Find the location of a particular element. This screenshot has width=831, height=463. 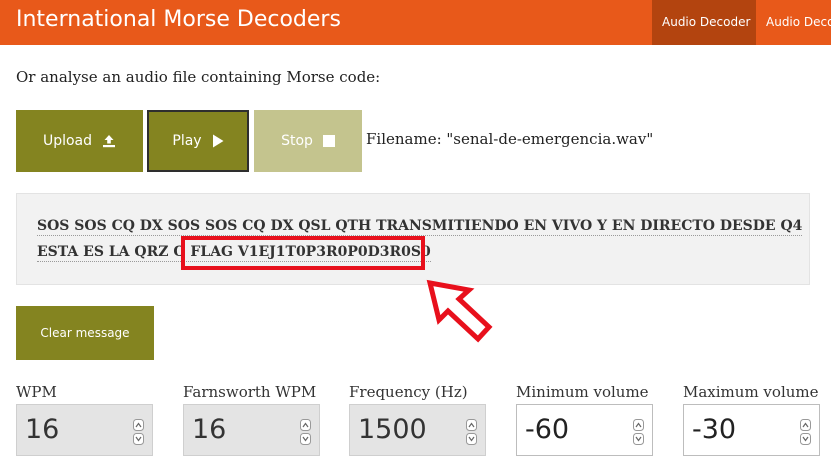

flag-highlight-box is located at coordinates (303, 253).